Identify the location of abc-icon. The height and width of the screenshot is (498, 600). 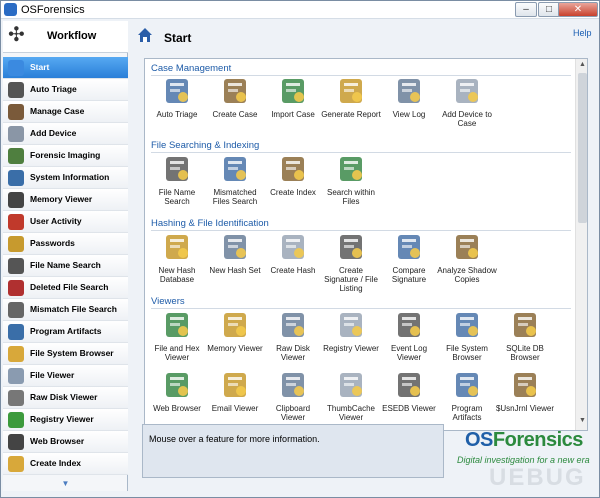
(235, 169).